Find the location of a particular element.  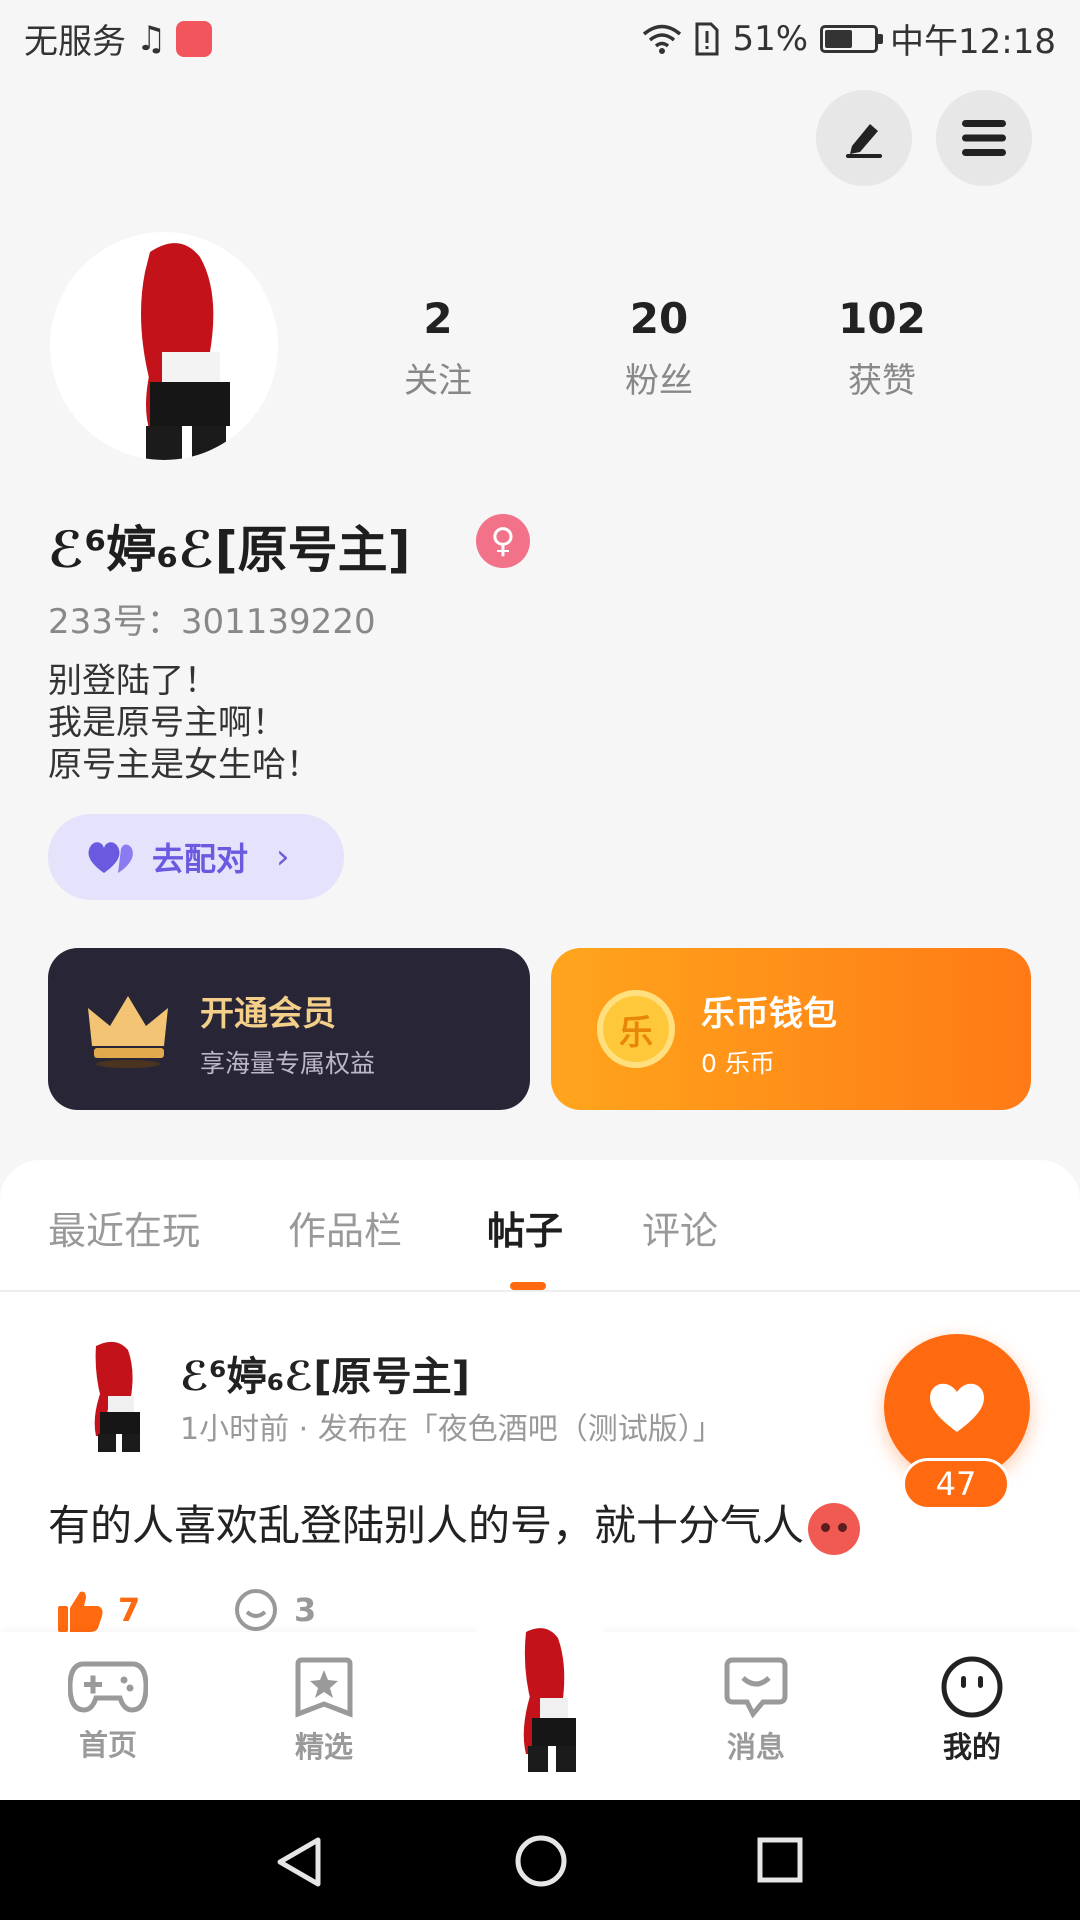

nav-featured: 精选 is located at coordinates (324, 1711).